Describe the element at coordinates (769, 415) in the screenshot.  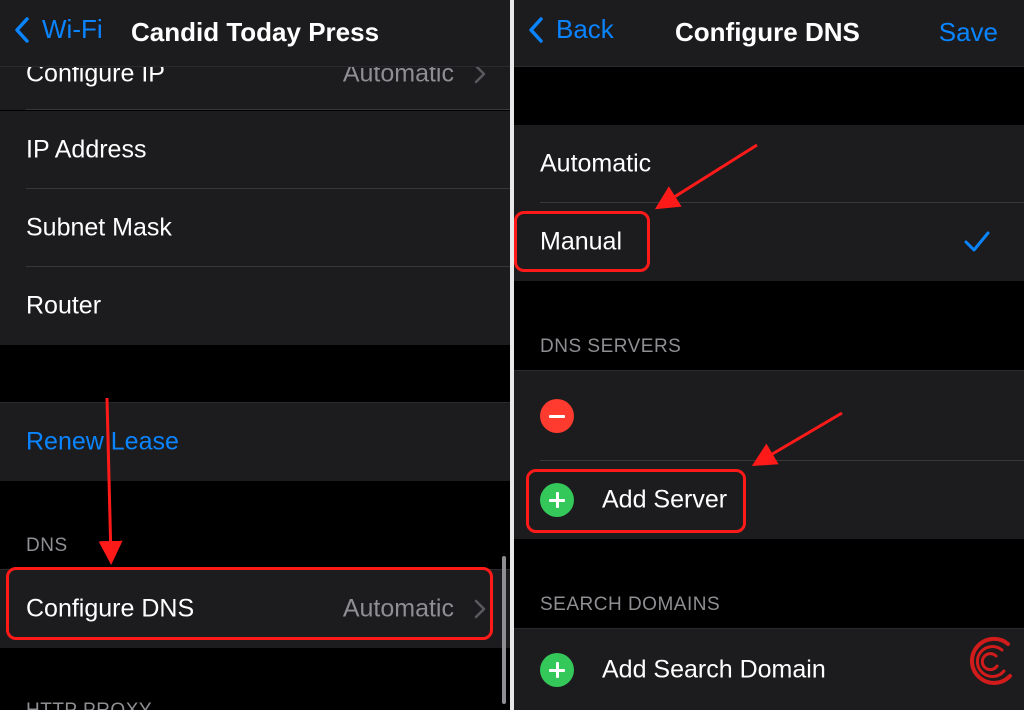
I see `dns-server-row` at that location.